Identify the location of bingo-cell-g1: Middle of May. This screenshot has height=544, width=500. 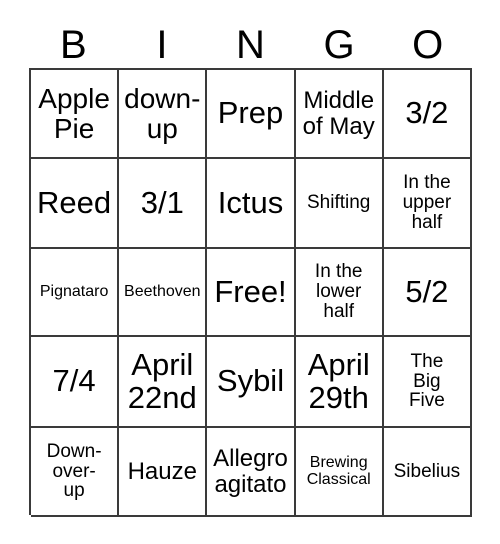
(339, 114).